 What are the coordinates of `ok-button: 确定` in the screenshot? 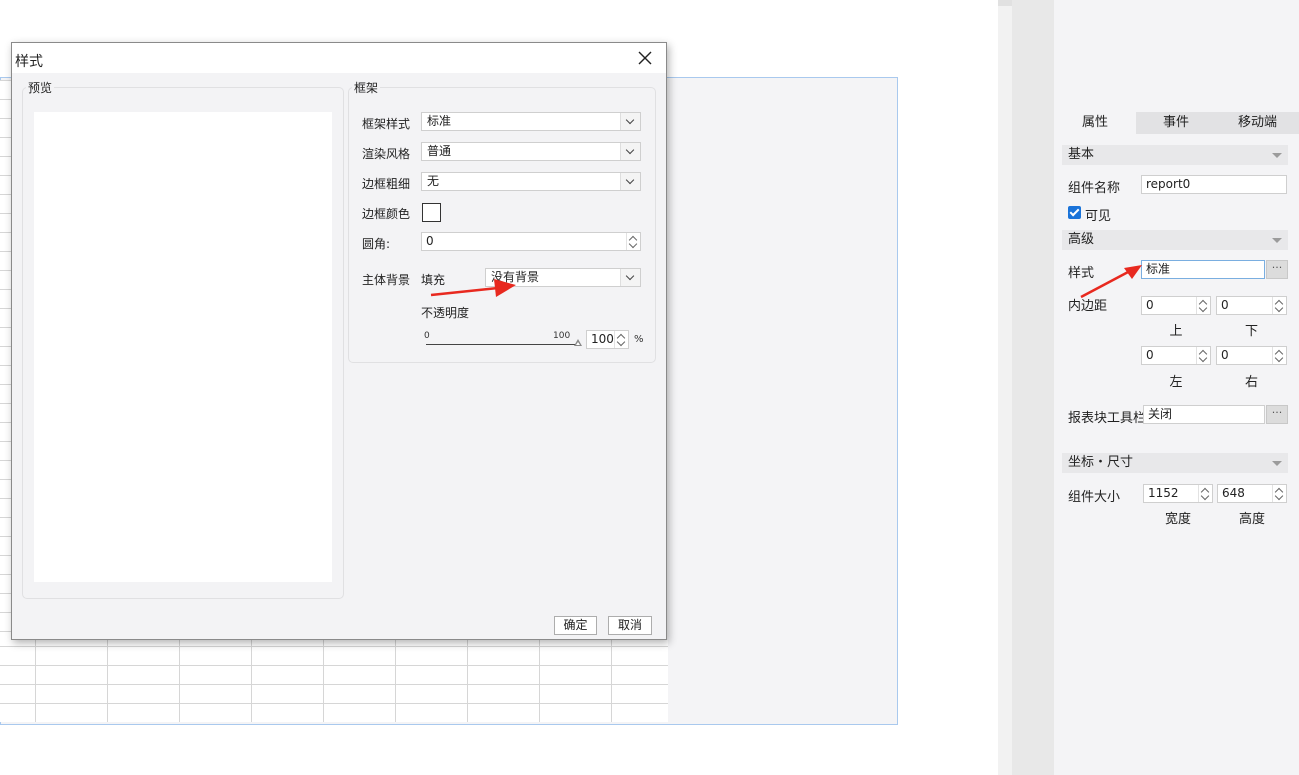 It's located at (575, 625).